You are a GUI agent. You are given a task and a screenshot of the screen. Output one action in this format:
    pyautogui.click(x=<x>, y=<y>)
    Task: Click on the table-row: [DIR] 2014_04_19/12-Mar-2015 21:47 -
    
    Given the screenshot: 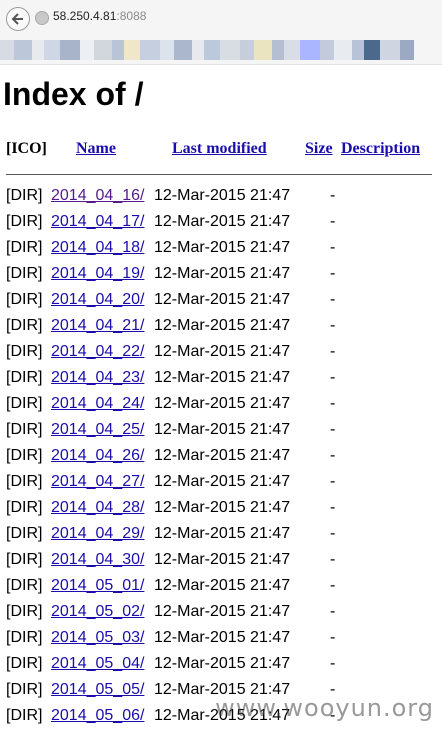 What is the action you would take?
    pyautogui.click(x=221, y=276)
    